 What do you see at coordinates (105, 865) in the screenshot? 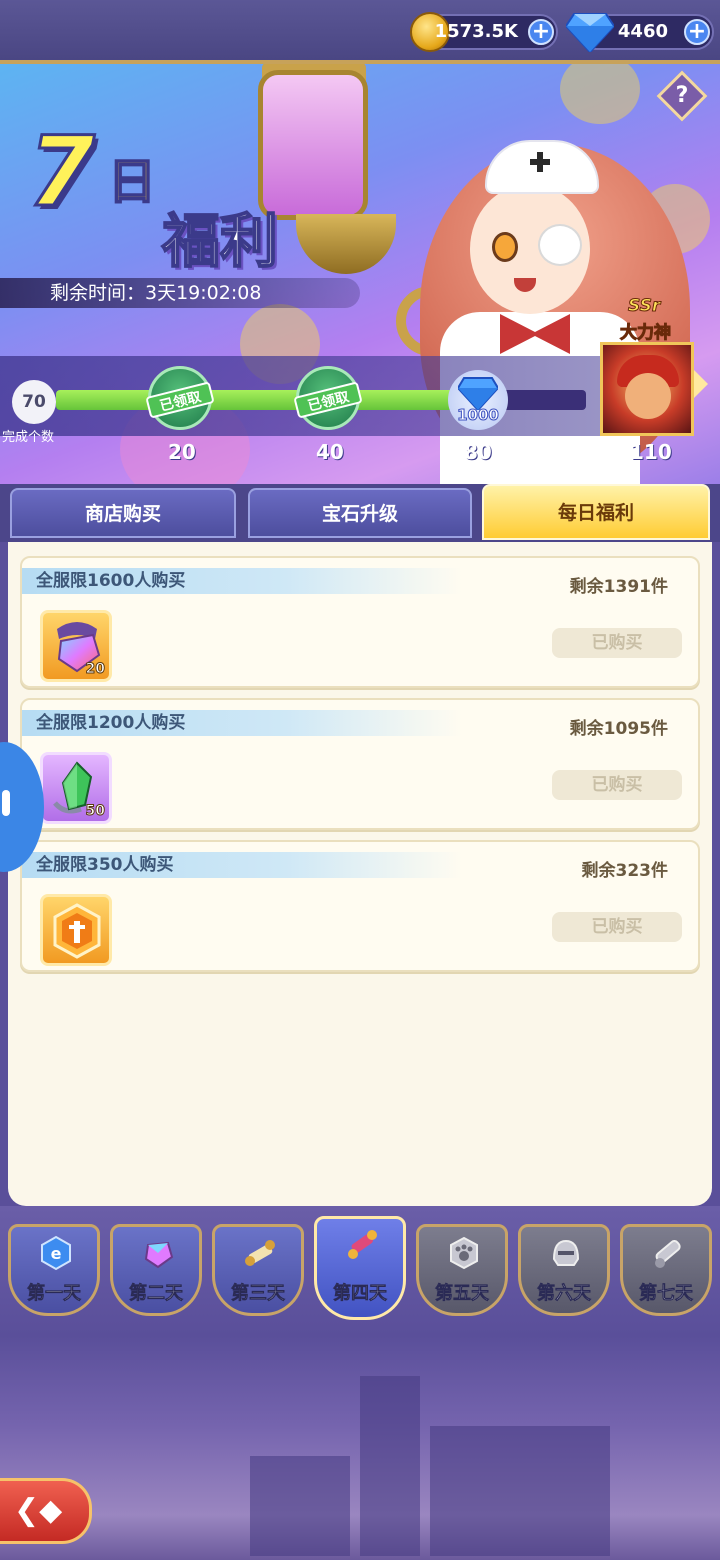
I see `purchase-limit: 全服限350人购买` at bounding box center [105, 865].